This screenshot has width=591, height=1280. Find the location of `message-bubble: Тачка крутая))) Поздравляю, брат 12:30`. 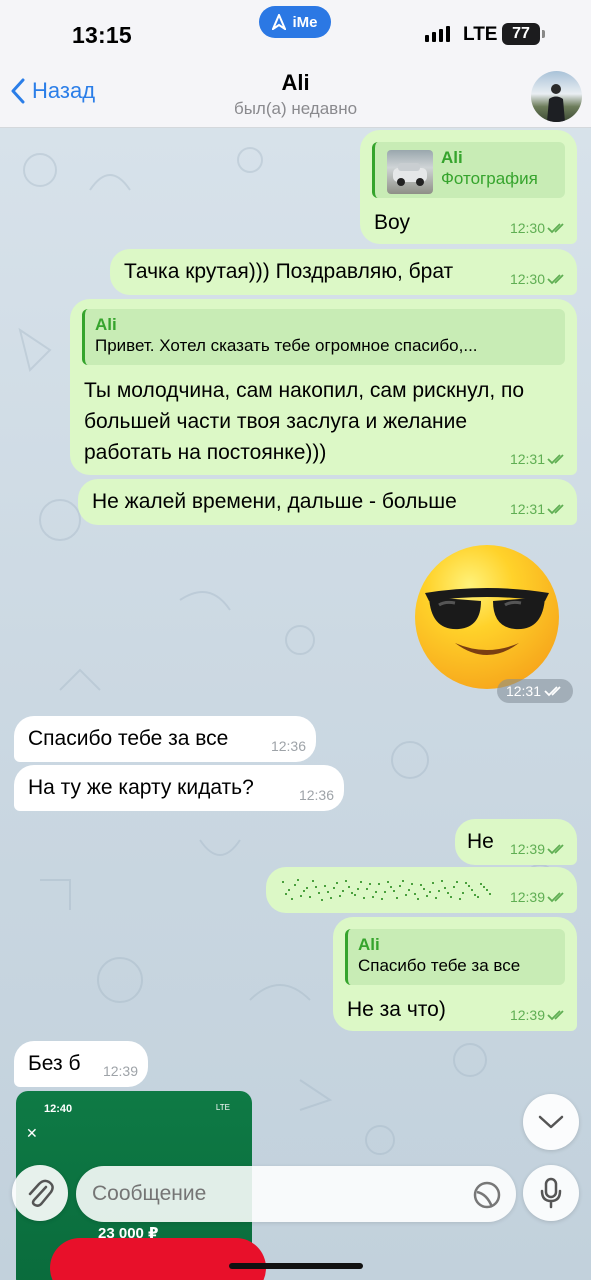

message-bubble: Тачка крутая))) Поздравляю, брат 12:30 is located at coordinates (343, 272).